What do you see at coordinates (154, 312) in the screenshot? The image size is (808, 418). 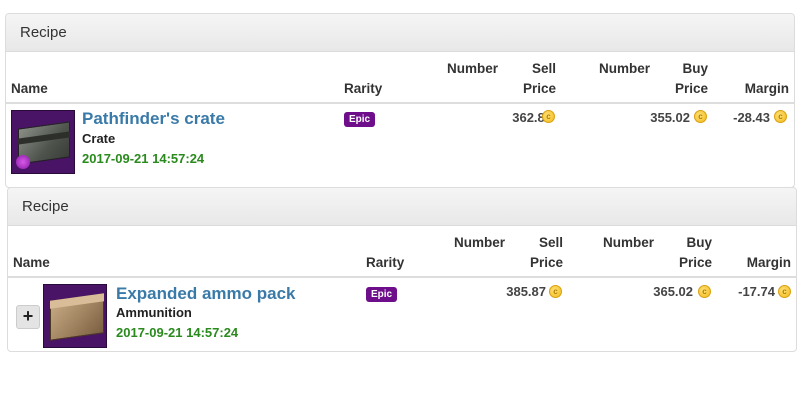 I see `item-category: Ammunition` at bounding box center [154, 312].